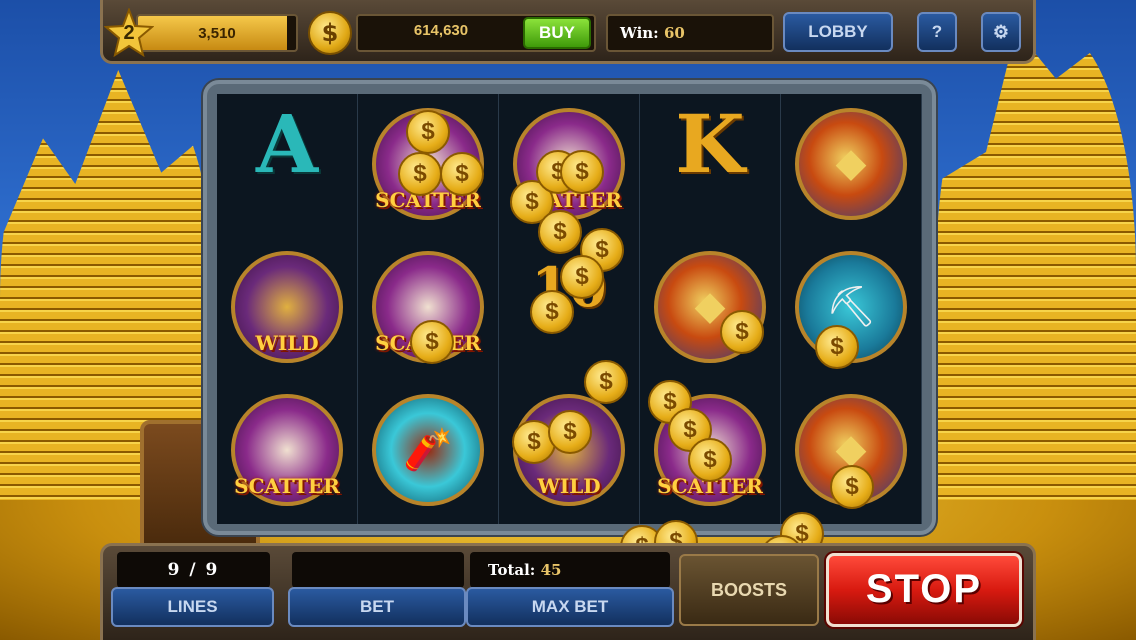 The width and height of the screenshot is (1136, 640). I want to click on reel-5: ◆ ⛏ ◆, so click(851, 309).